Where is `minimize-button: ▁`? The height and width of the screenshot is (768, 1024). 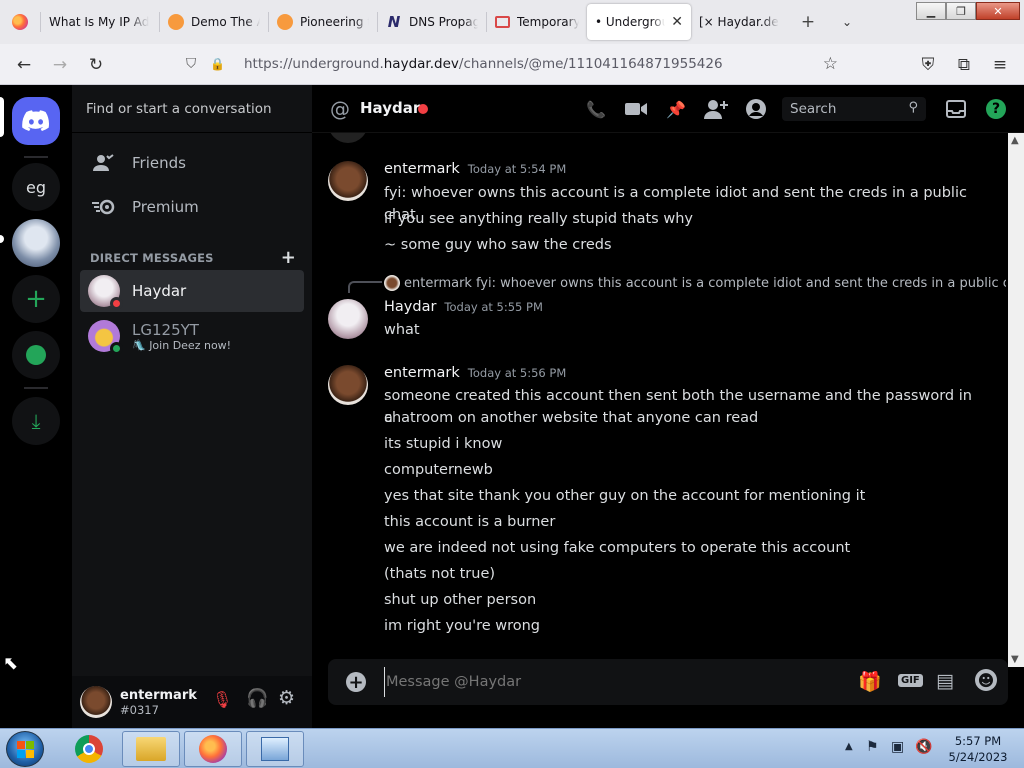 minimize-button: ▁ is located at coordinates (931, 11).